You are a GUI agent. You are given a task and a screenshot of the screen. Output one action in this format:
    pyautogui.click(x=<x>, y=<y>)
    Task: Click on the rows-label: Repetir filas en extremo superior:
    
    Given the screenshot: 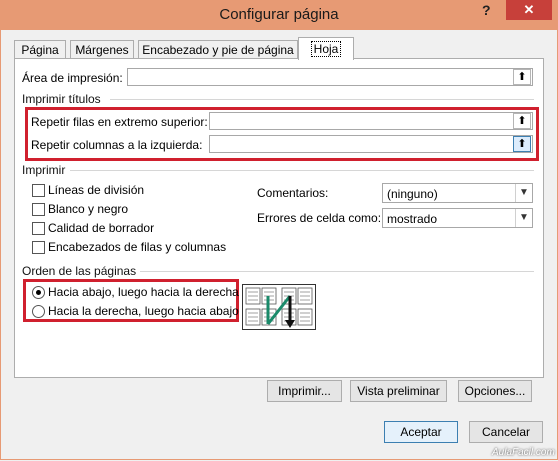 What is the action you would take?
    pyautogui.click(x=119, y=122)
    